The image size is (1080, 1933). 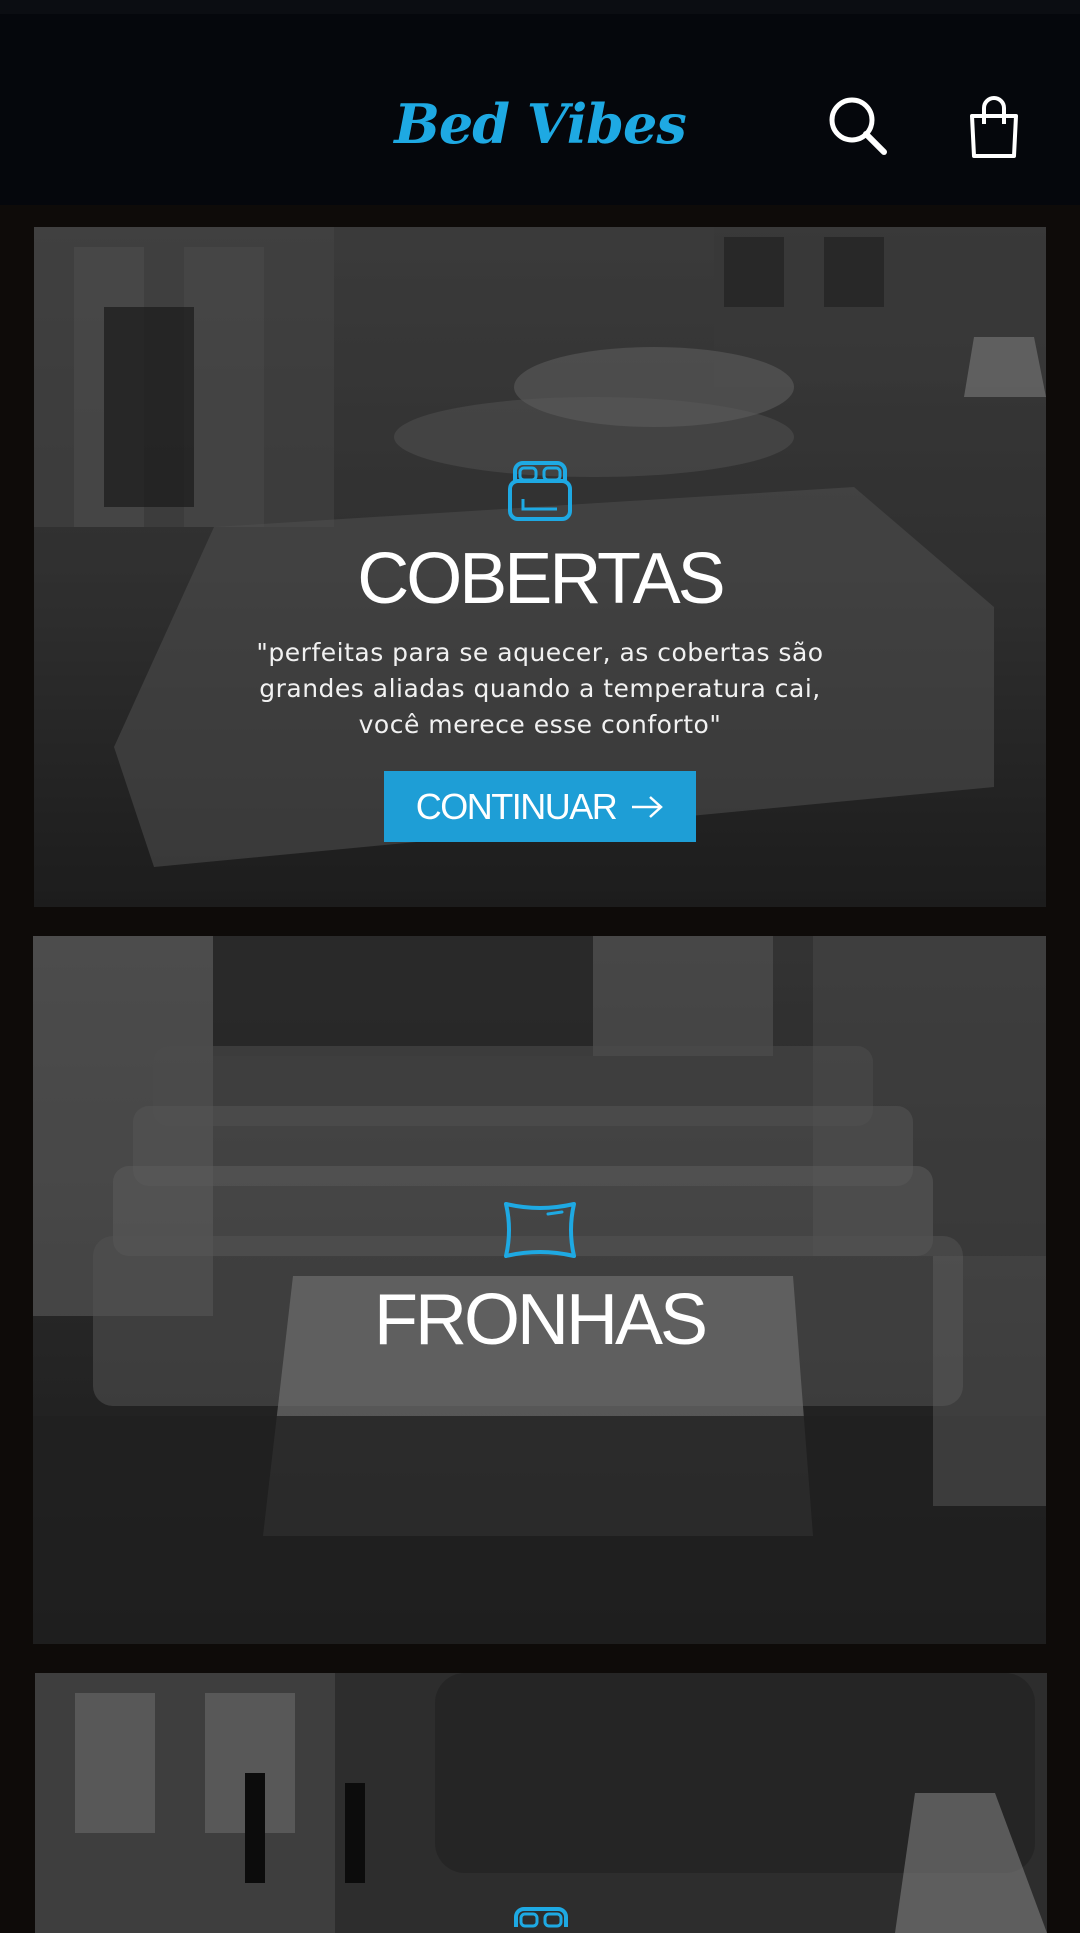 What do you see at coordinates (516, 806) in the screenshot?
I see `continue-button-label: CONTINUAR` at bounding box center [516, 806].